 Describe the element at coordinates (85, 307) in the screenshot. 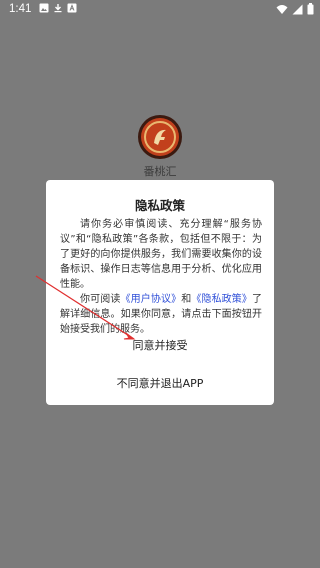

I see `annotation-arrow-icon` at that location.